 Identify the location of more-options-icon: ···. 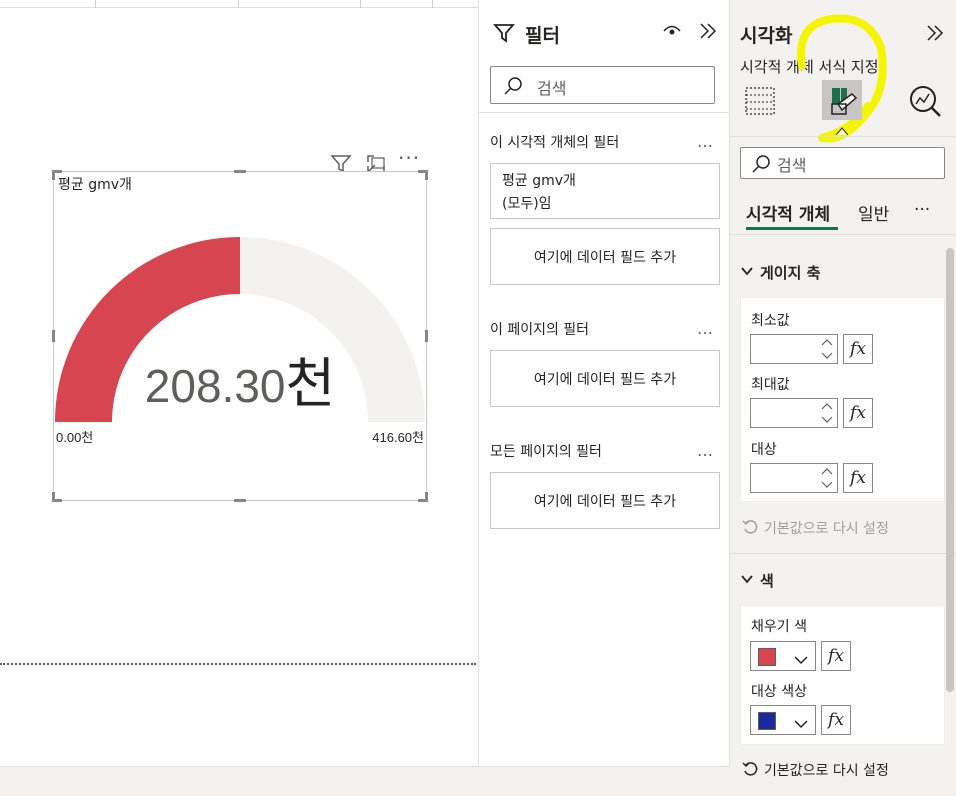
(409, 158).